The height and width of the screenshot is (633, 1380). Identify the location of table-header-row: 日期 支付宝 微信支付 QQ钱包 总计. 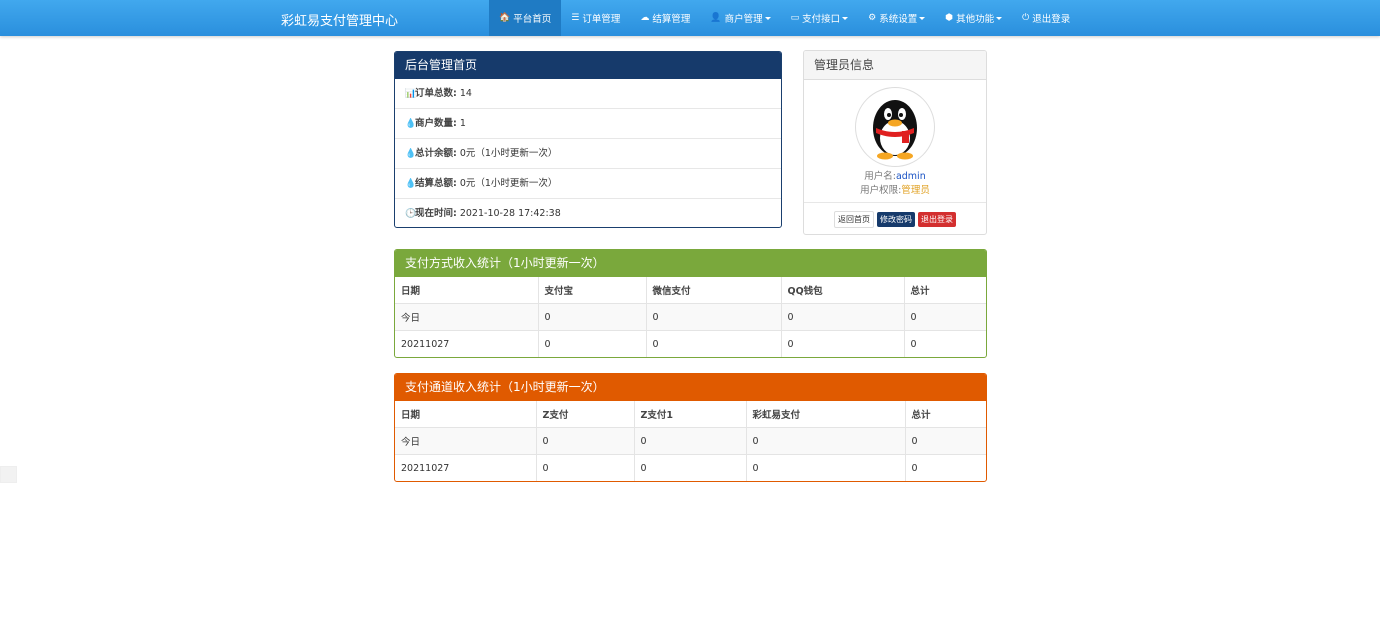
(690, 290).